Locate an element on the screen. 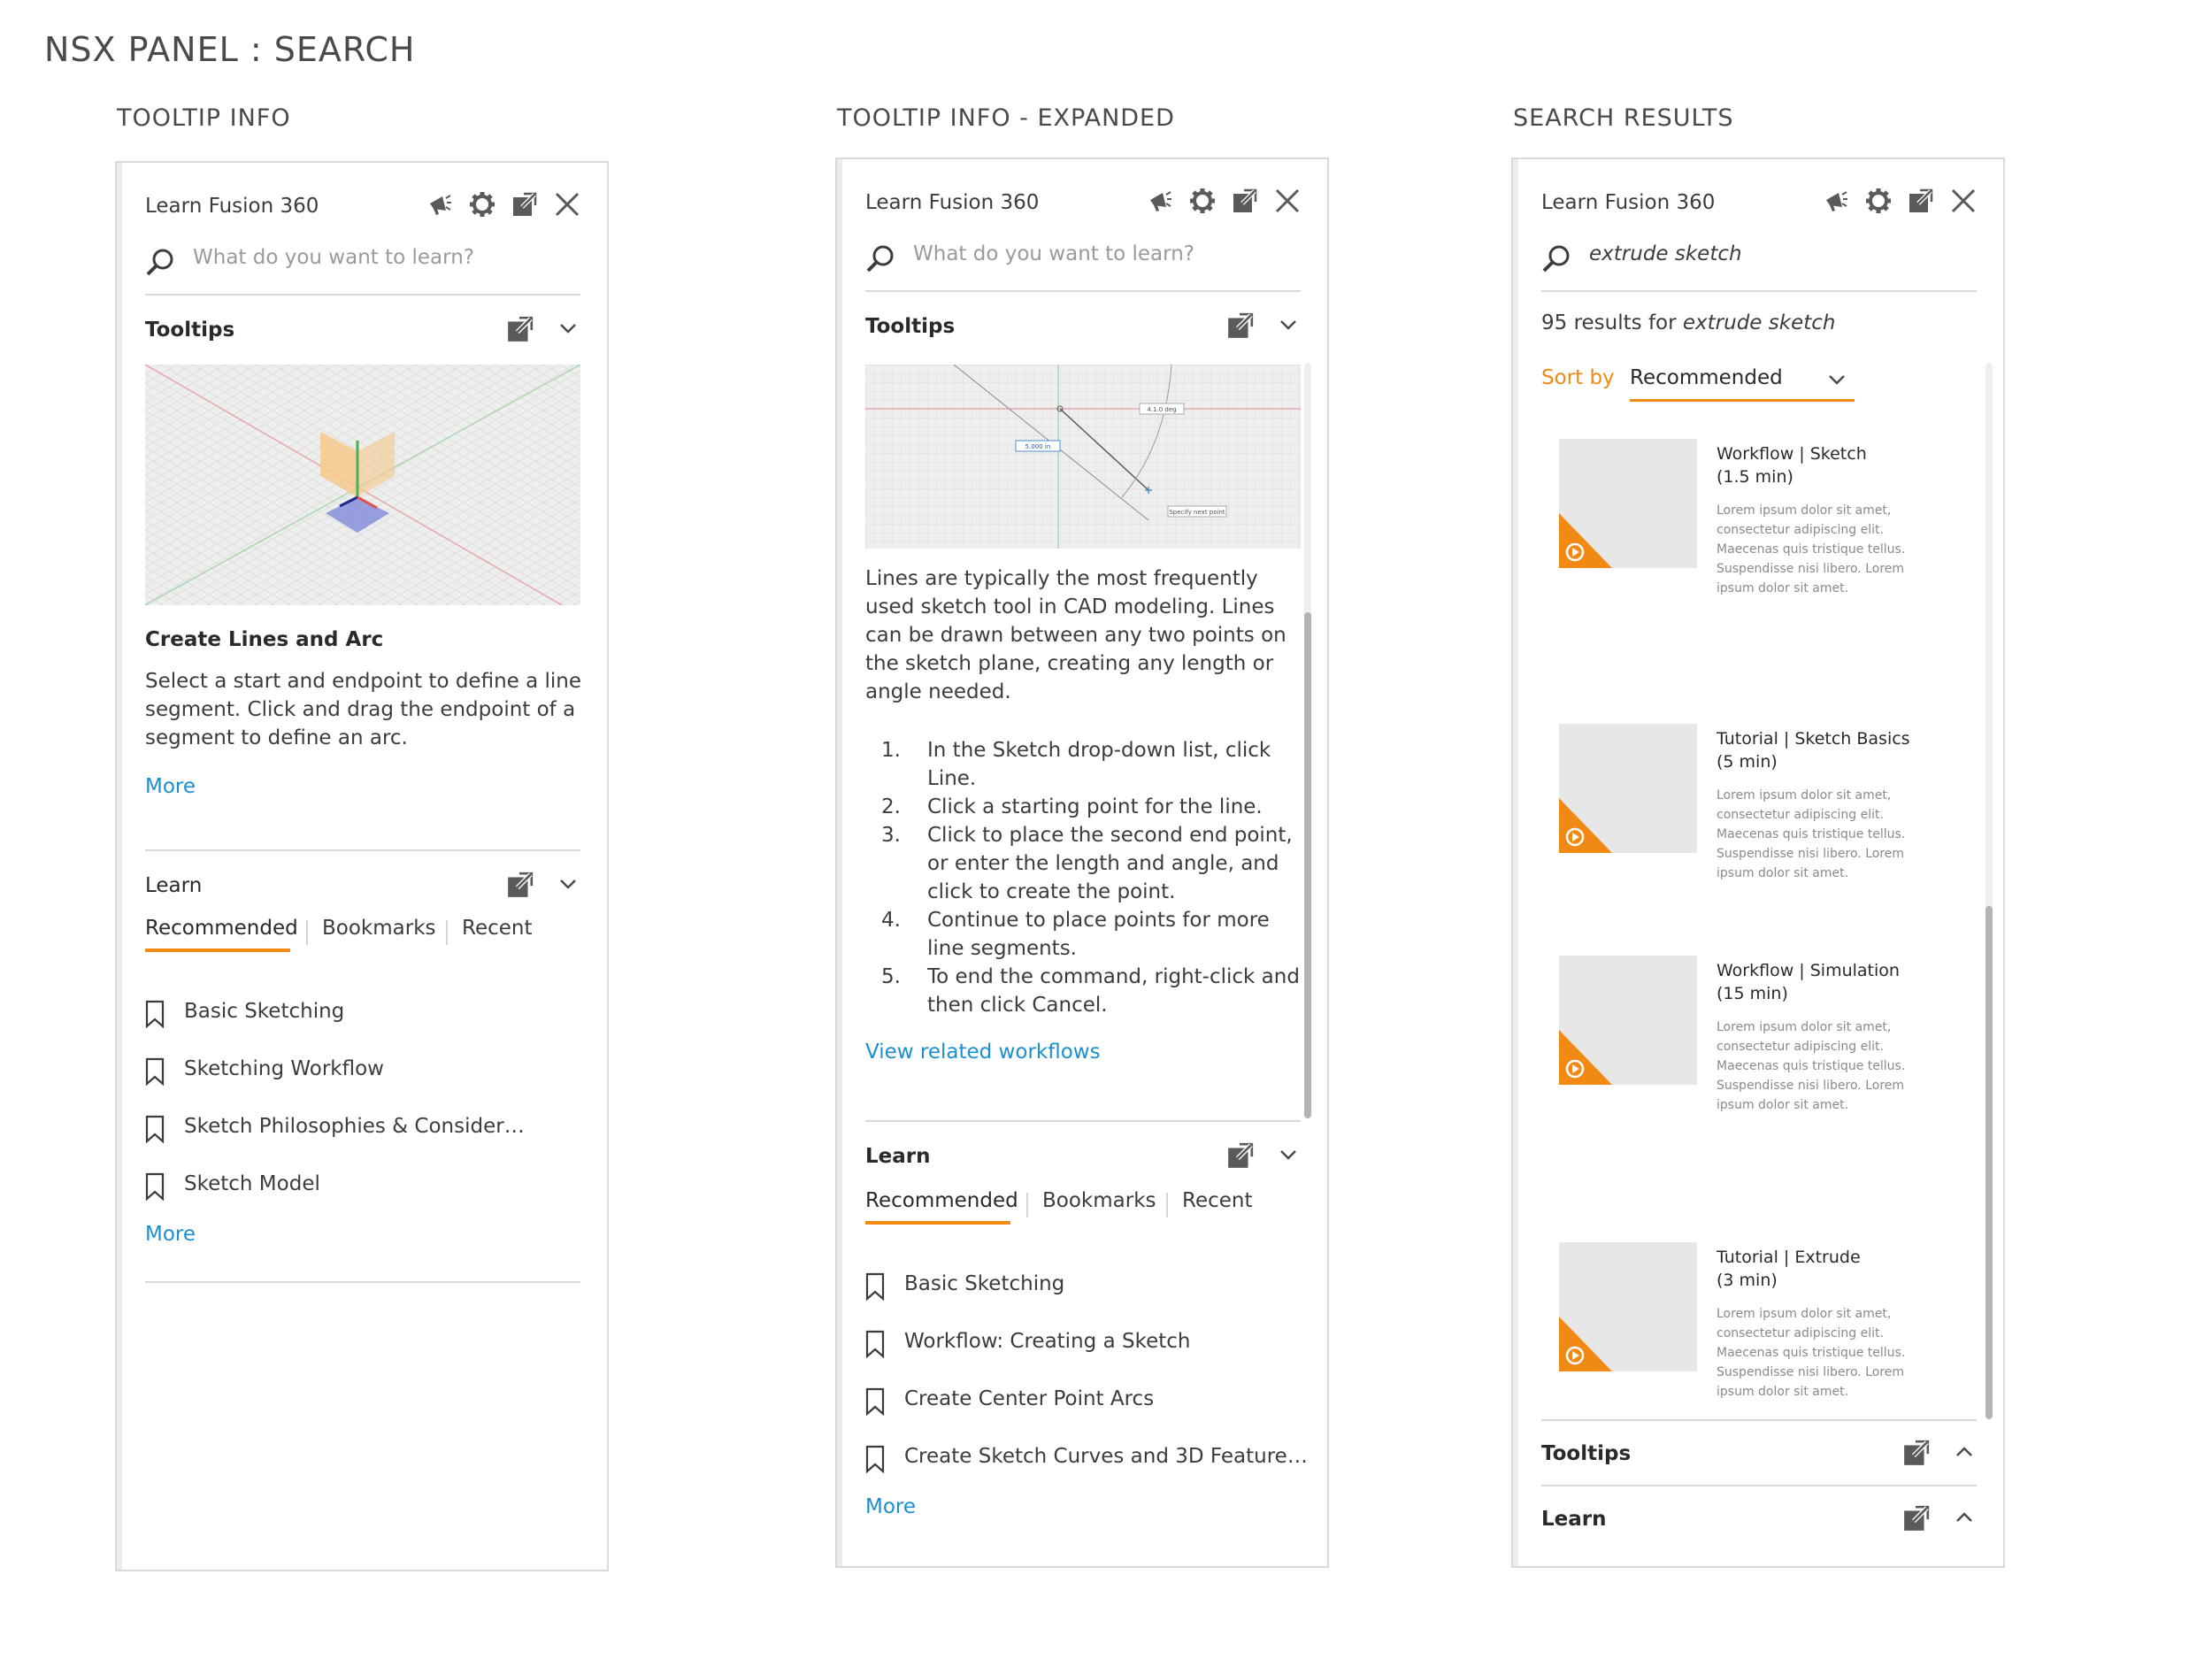 The image size is (2212, 1659). result-title: Tutorial | Sketch Basics is located at coordinates (1814, 739).